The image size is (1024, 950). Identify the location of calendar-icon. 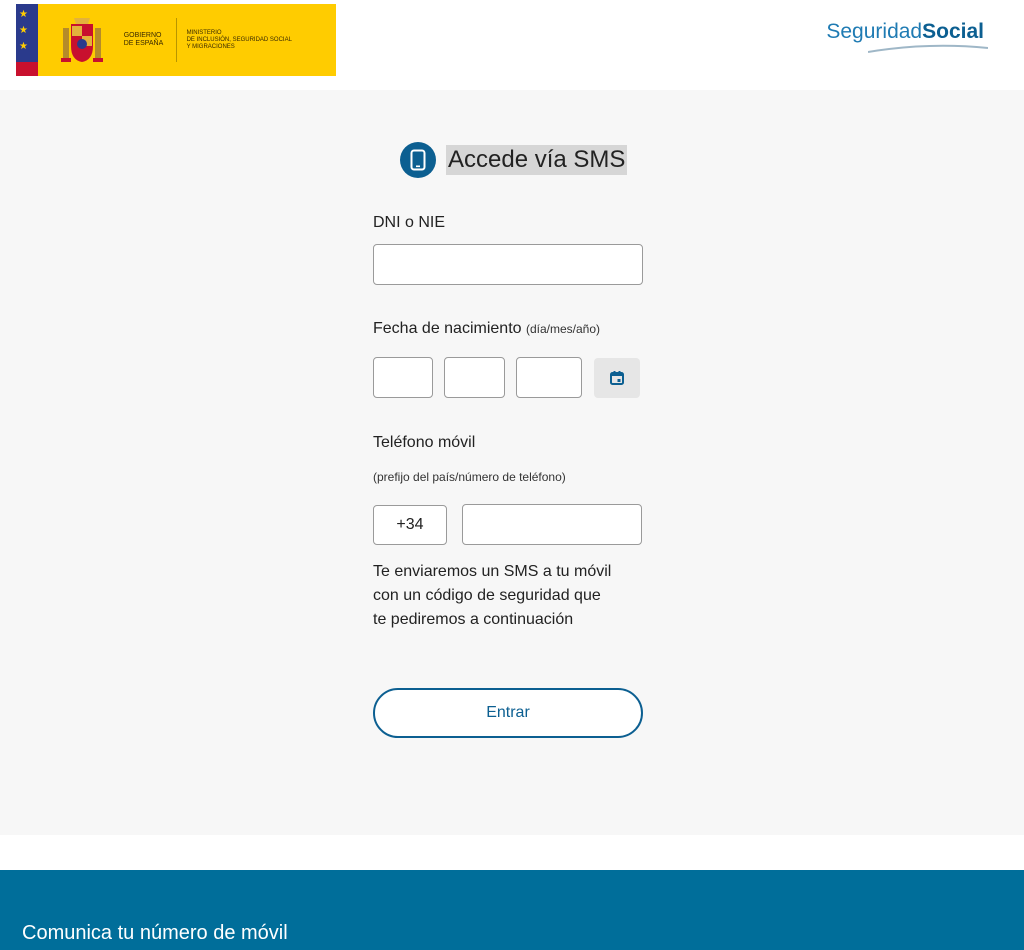
(617, 378).